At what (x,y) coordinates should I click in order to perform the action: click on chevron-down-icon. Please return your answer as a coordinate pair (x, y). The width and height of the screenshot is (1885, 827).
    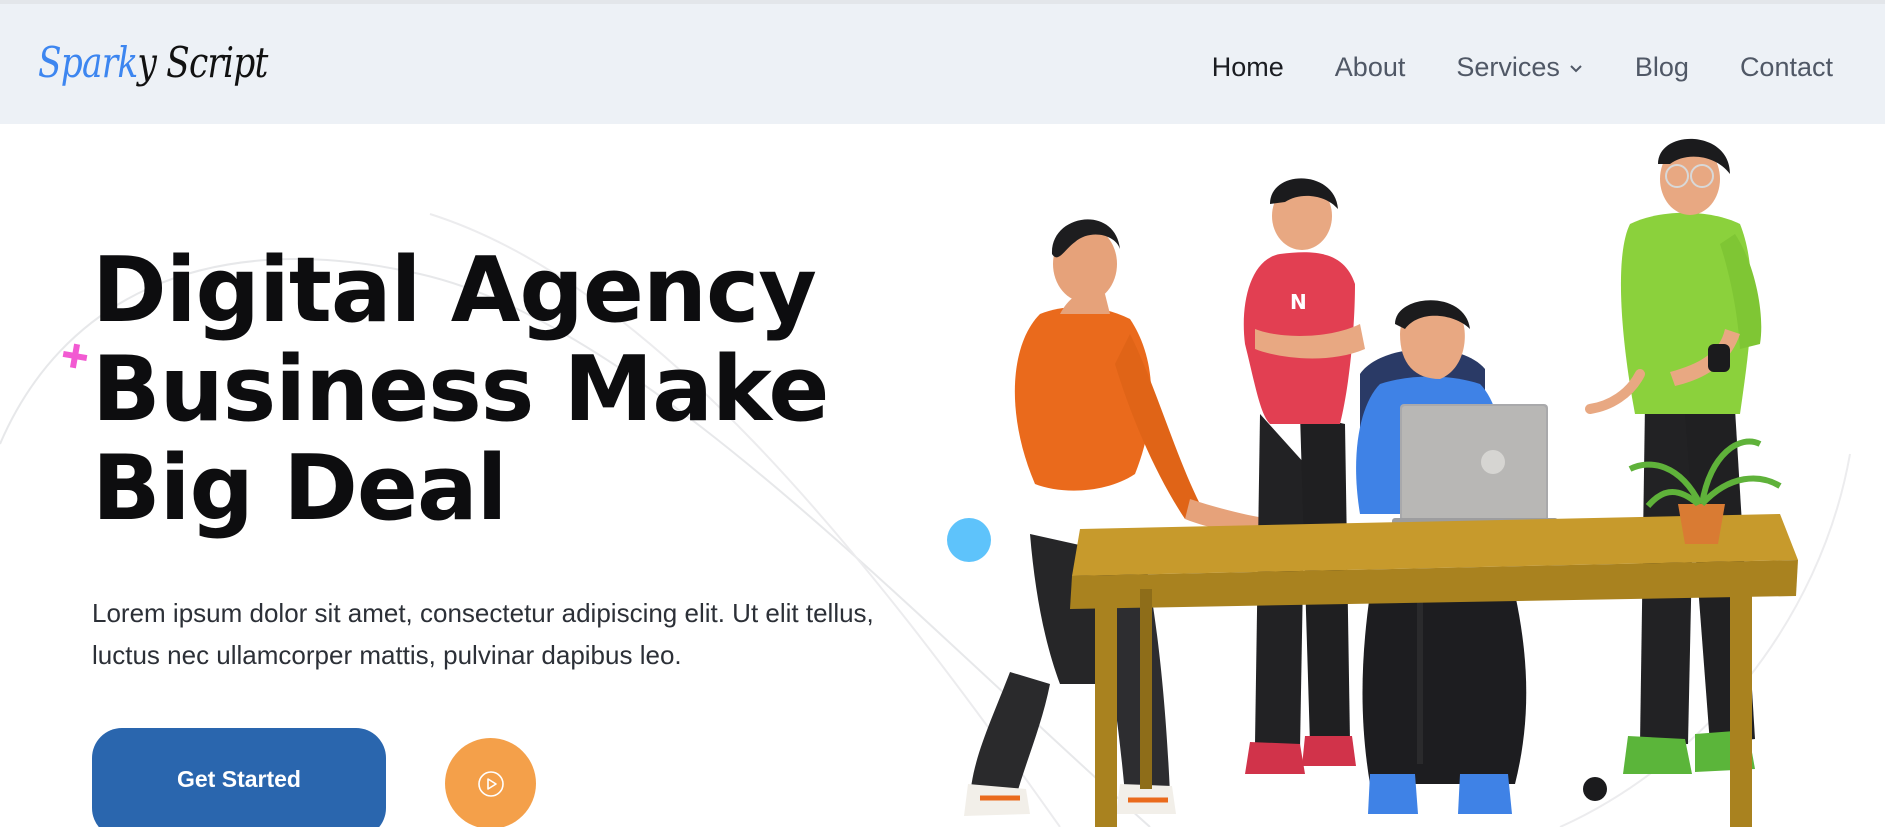
    Looking at the image, I should click on (1576, 68).